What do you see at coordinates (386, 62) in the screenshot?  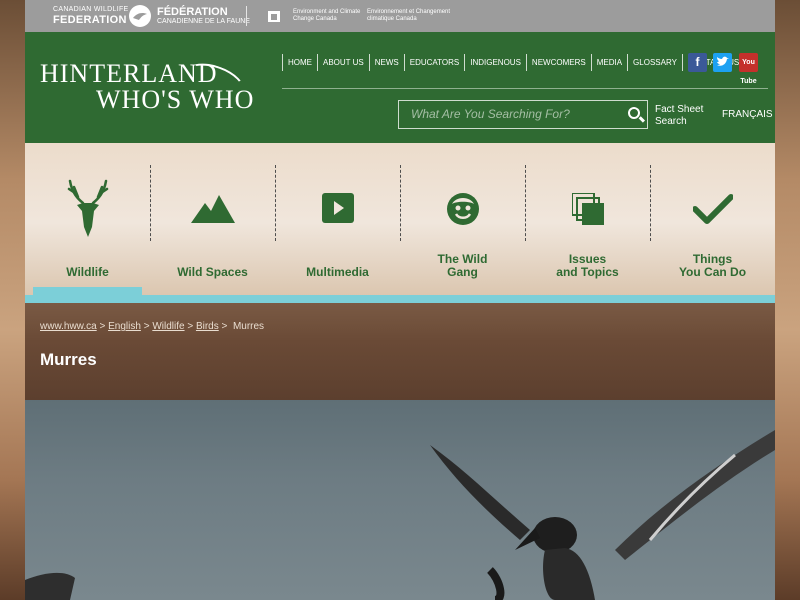 I see `nav-news: NEWS` at bounding box center [386, 62].